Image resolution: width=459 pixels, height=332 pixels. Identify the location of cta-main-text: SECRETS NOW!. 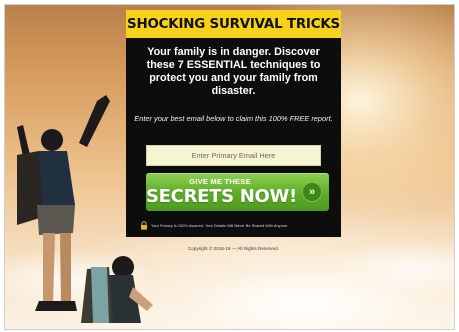
(221, 196).